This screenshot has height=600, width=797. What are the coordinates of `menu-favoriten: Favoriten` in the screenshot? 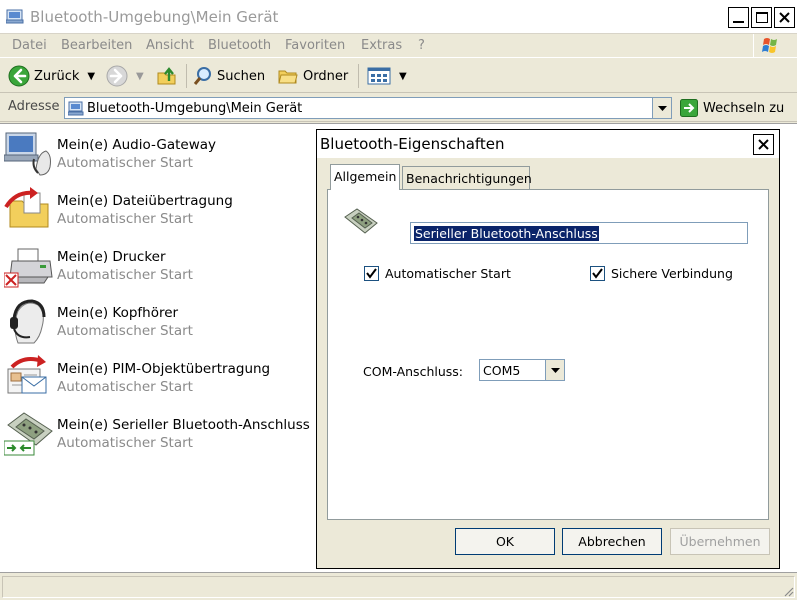 It's located at (315, 45).